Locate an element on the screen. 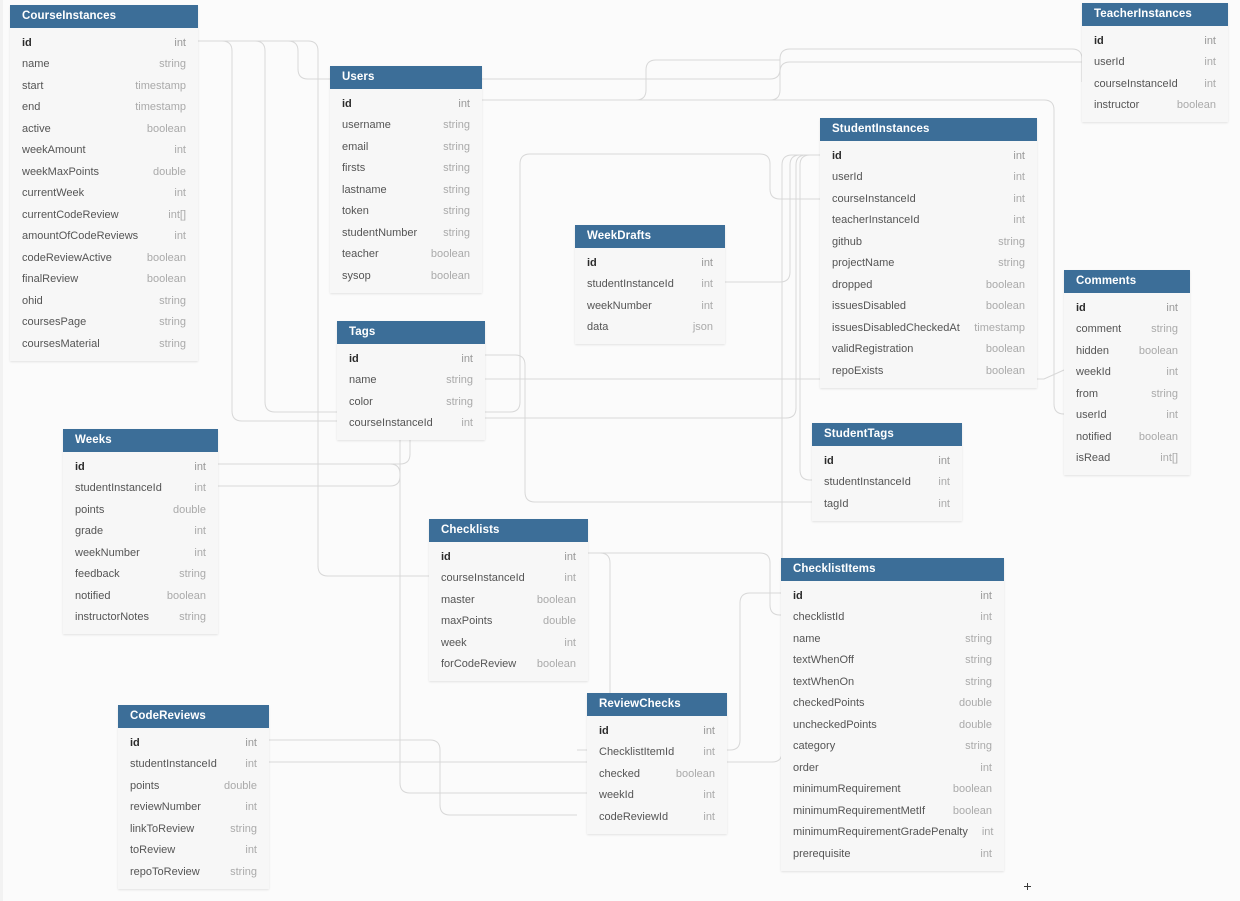  field-row: reviewNumber int is located at coordinates (193, 808).